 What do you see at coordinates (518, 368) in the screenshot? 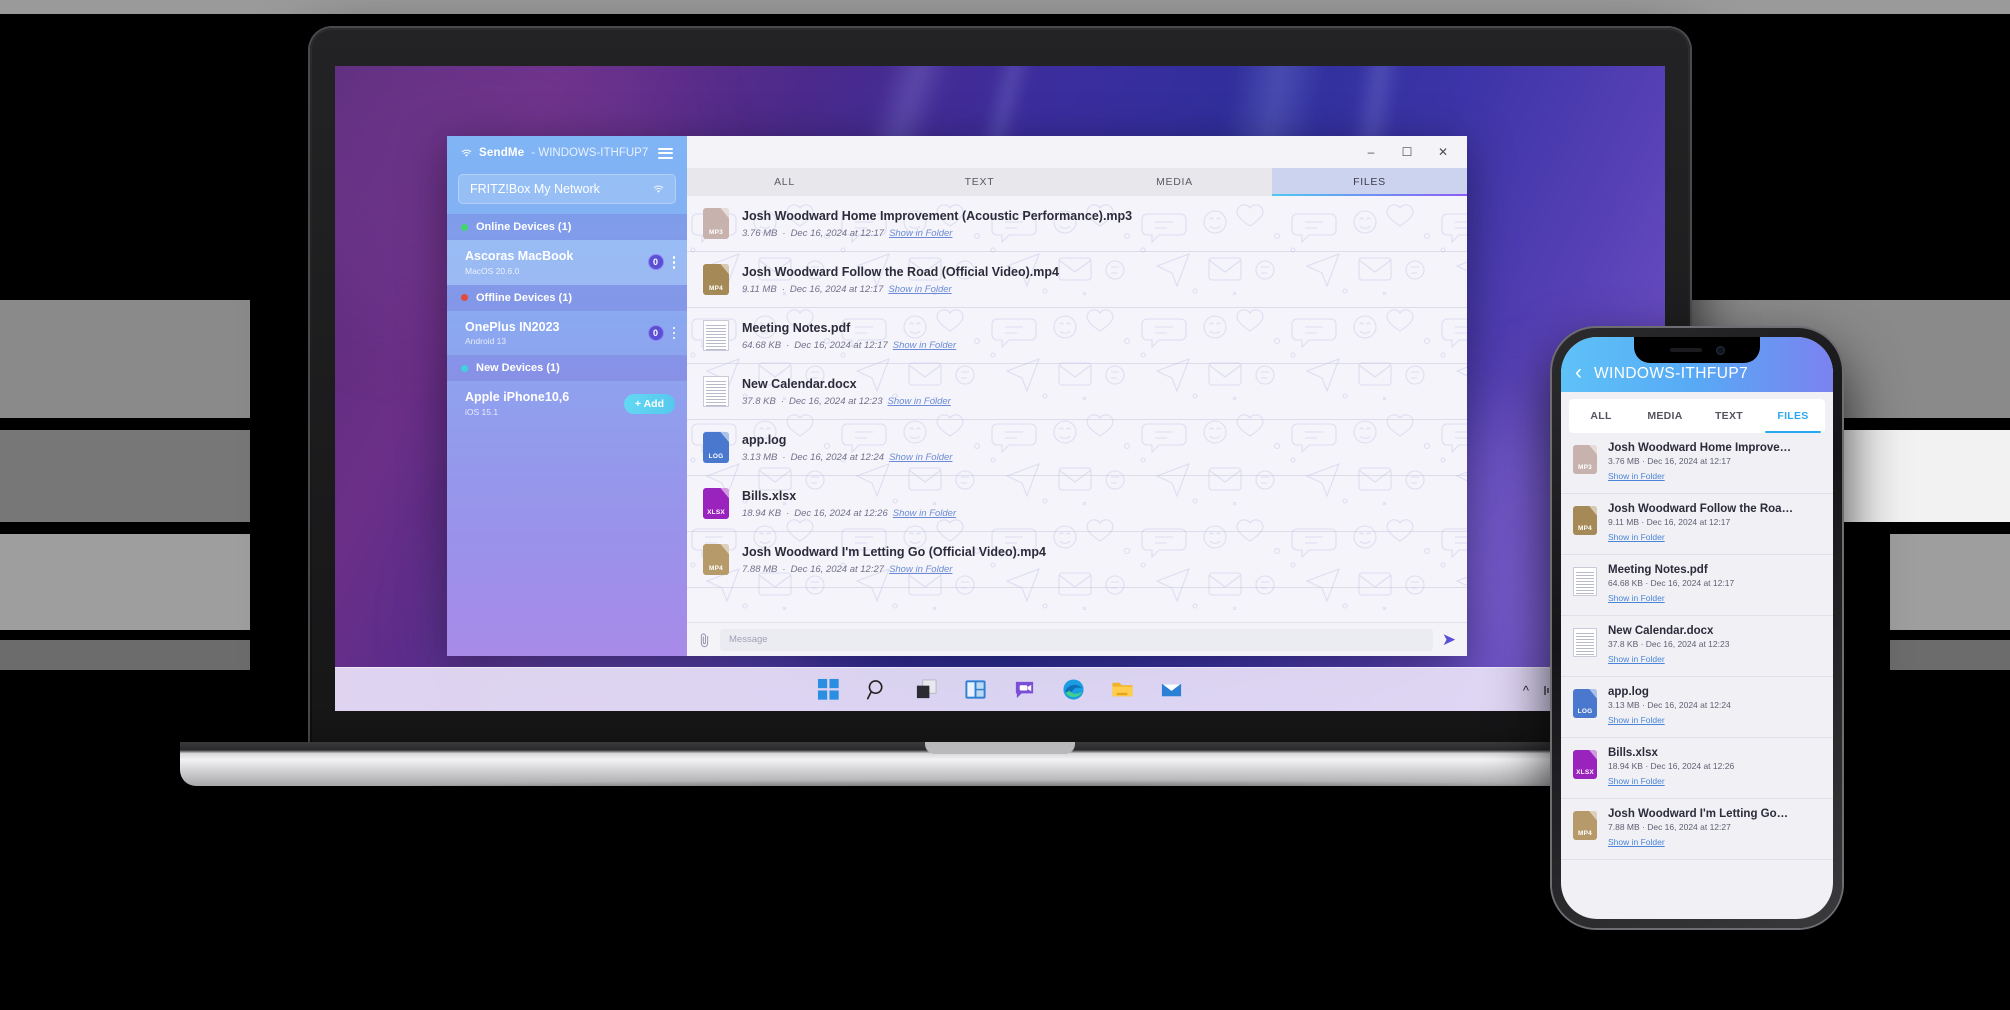
I see `device-group-label: New Devices (1)` at bounding box center [518, 368].